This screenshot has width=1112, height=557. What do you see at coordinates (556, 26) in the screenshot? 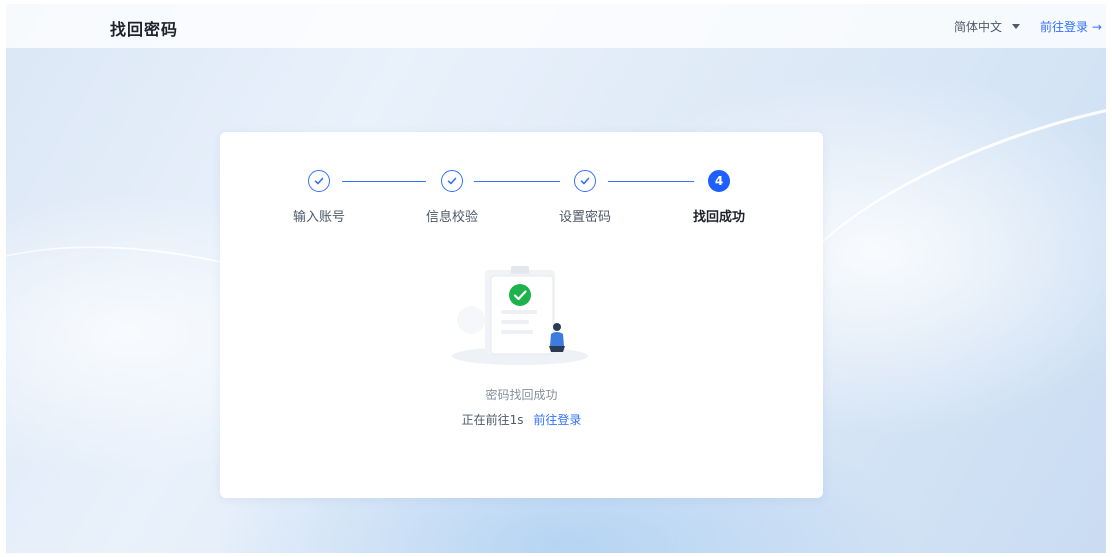
I see `top-bar: 找回密码 简体中文 前往登录 →` at bounding box center [556, 26].